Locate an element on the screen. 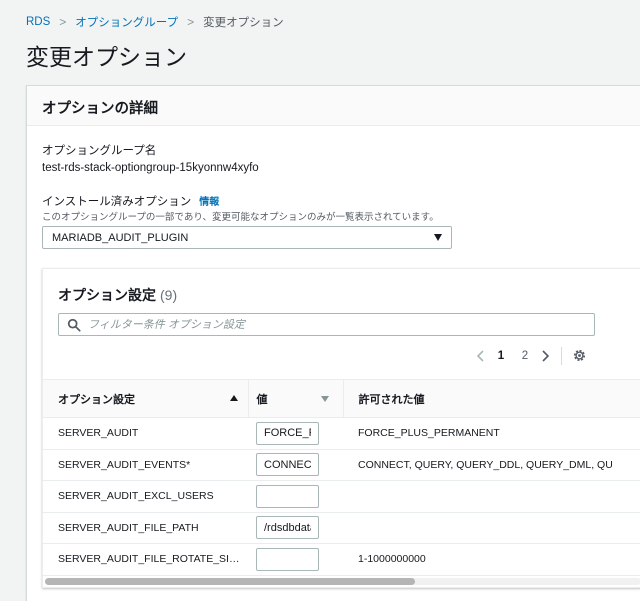 The width and height of the screenshot is (640, 601). option-name: SERVER_AUDIT_EVENTS* is located at coordinates (145, 465).